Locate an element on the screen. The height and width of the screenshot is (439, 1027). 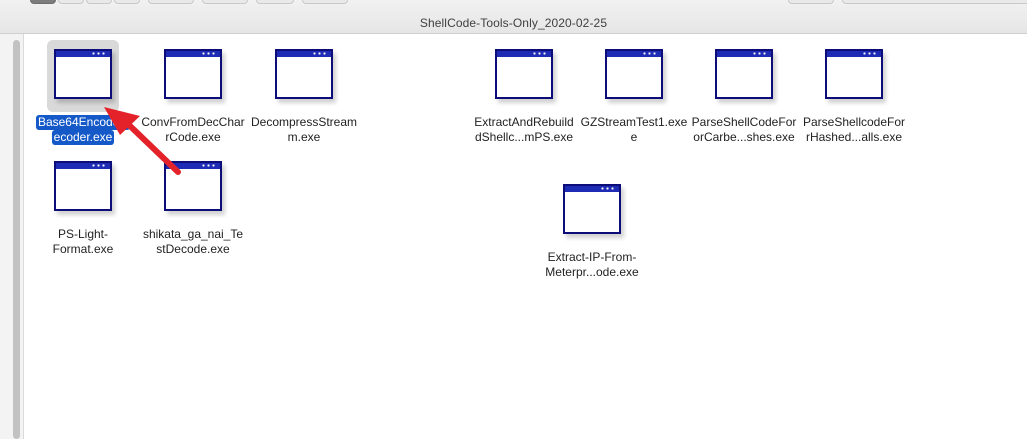
toolbar-share-button is located at coordinates (275, 2).